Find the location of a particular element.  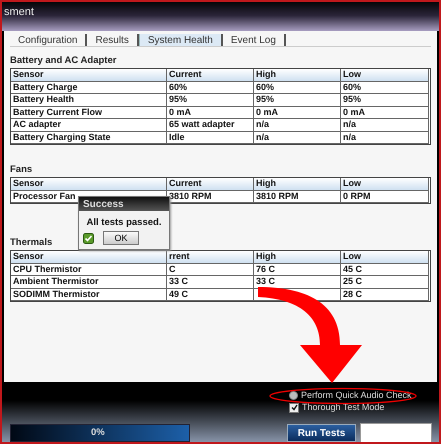

table-cell: 0 RPM is located at coordinates (385, 196).